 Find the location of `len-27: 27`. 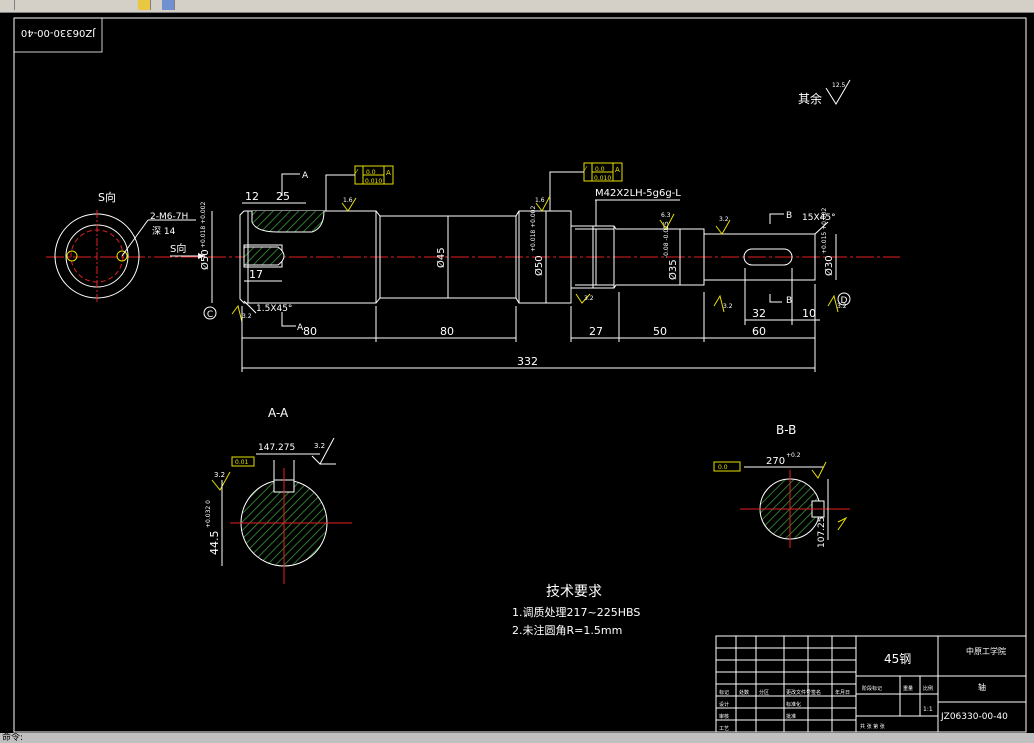

len-27: 27 is located at coordinates (596, 331).